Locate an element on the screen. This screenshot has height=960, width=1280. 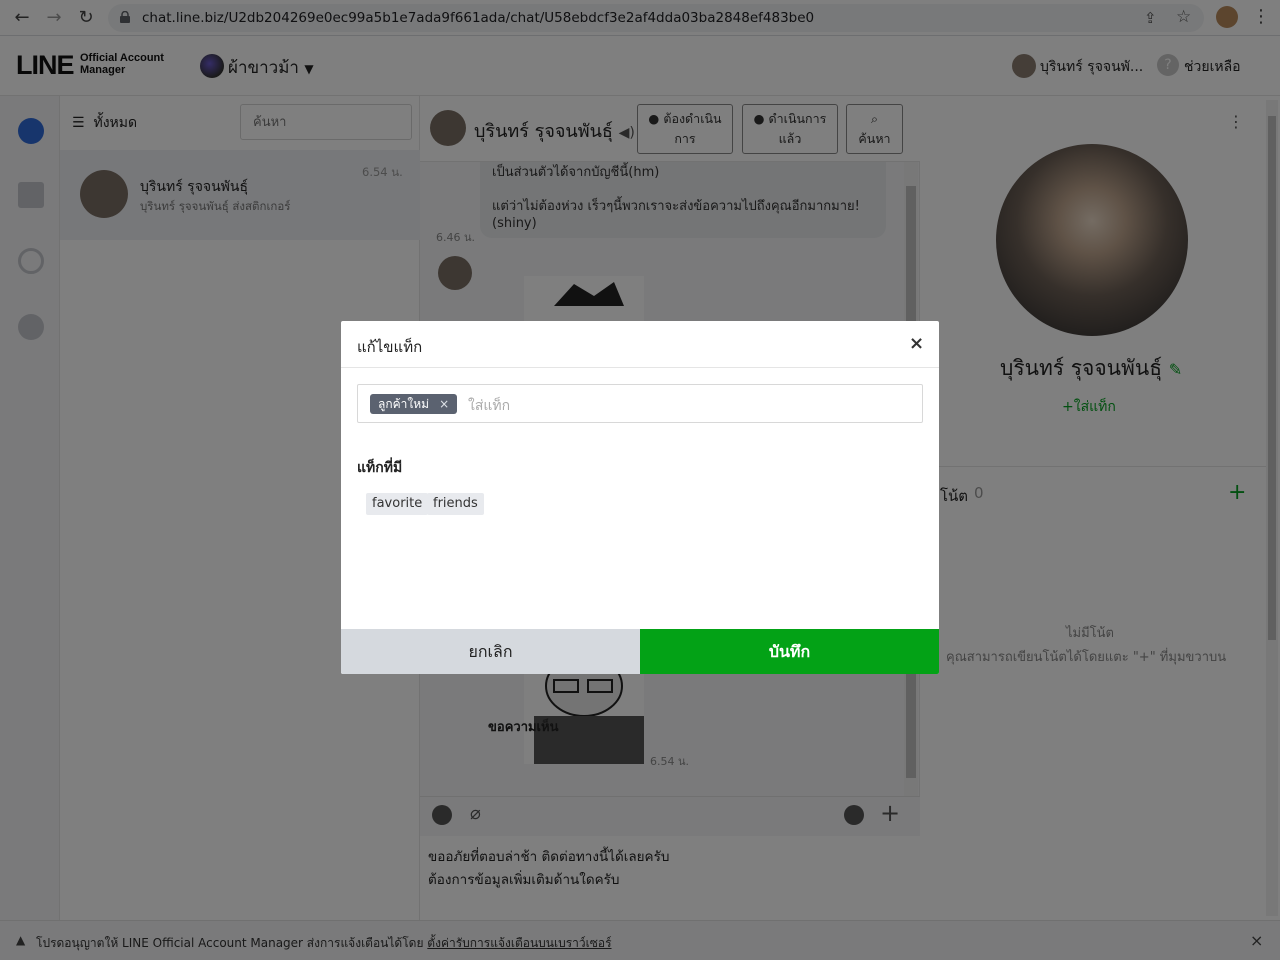
divider is located at coordinates (640, 367).